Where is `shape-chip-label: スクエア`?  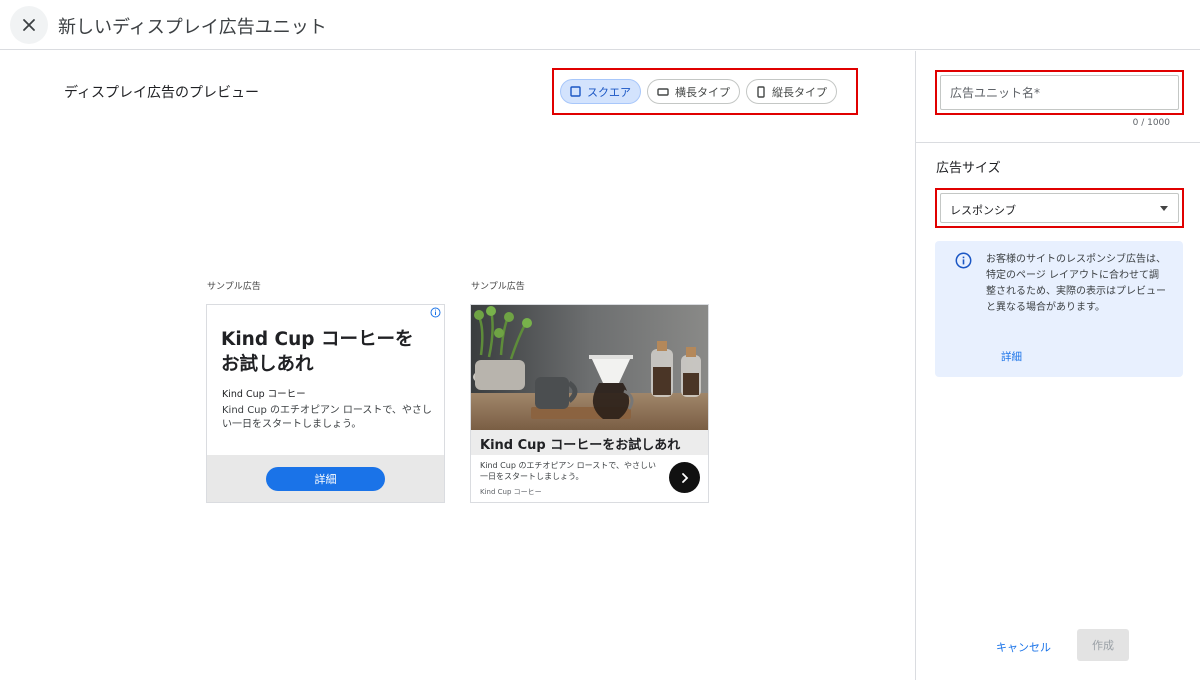
shape-chip-label: スクエア is located at coordinates (609, 92).